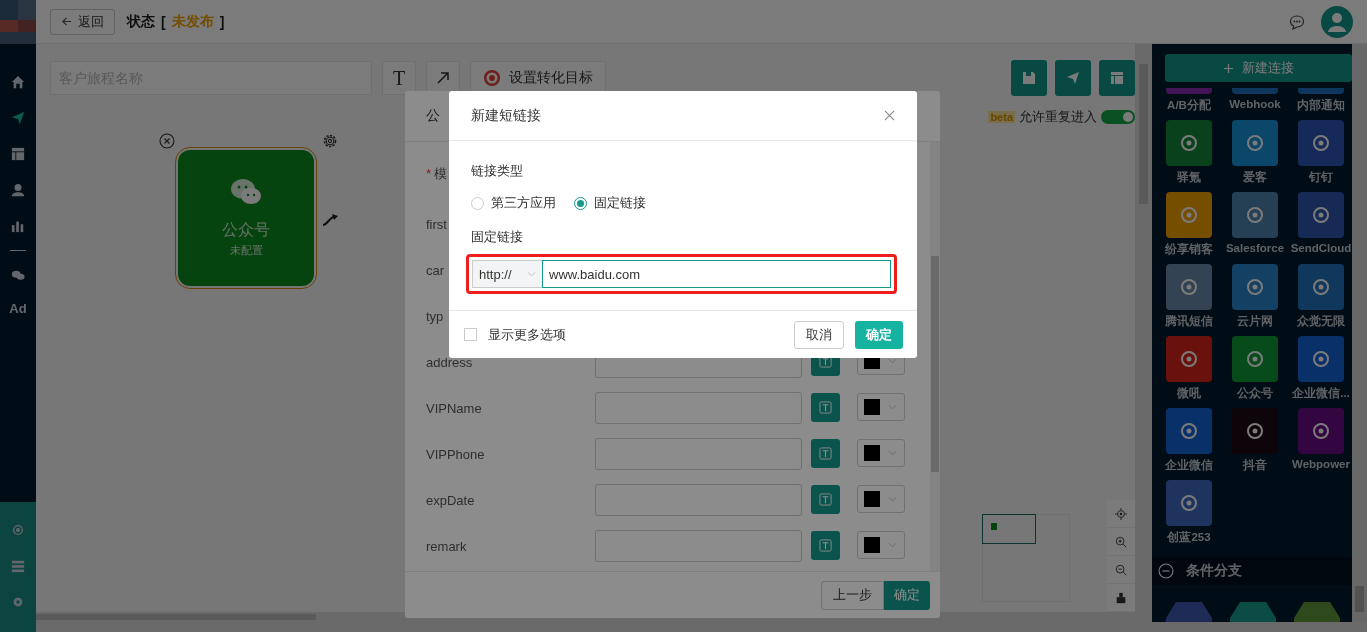 The image size is (1367, 632). I want to click on send-button, so click(1073, 78).